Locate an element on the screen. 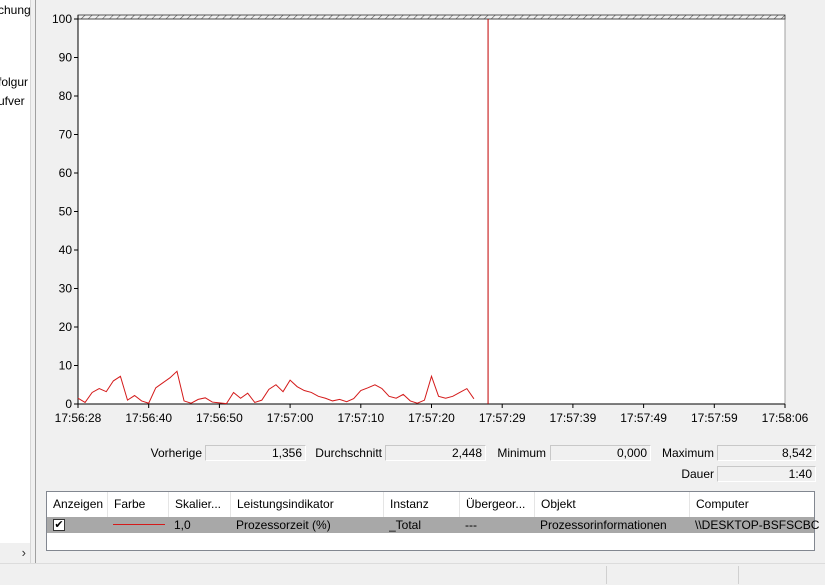  duration-label: Dauer is located at coordinates (697, 474).